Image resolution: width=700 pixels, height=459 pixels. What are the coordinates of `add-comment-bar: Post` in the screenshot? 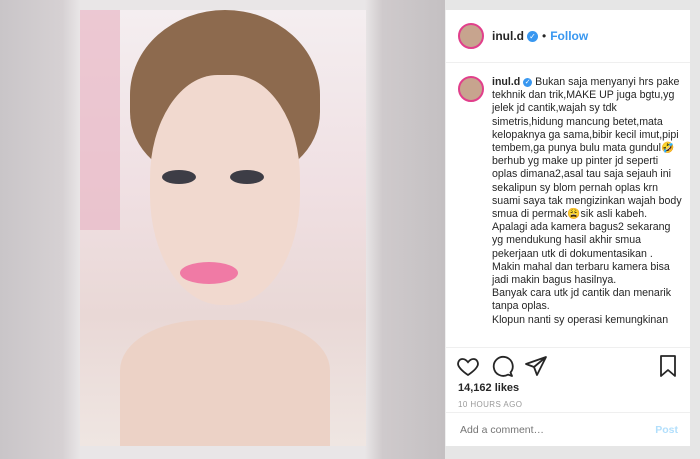 It's located at (568, 429).